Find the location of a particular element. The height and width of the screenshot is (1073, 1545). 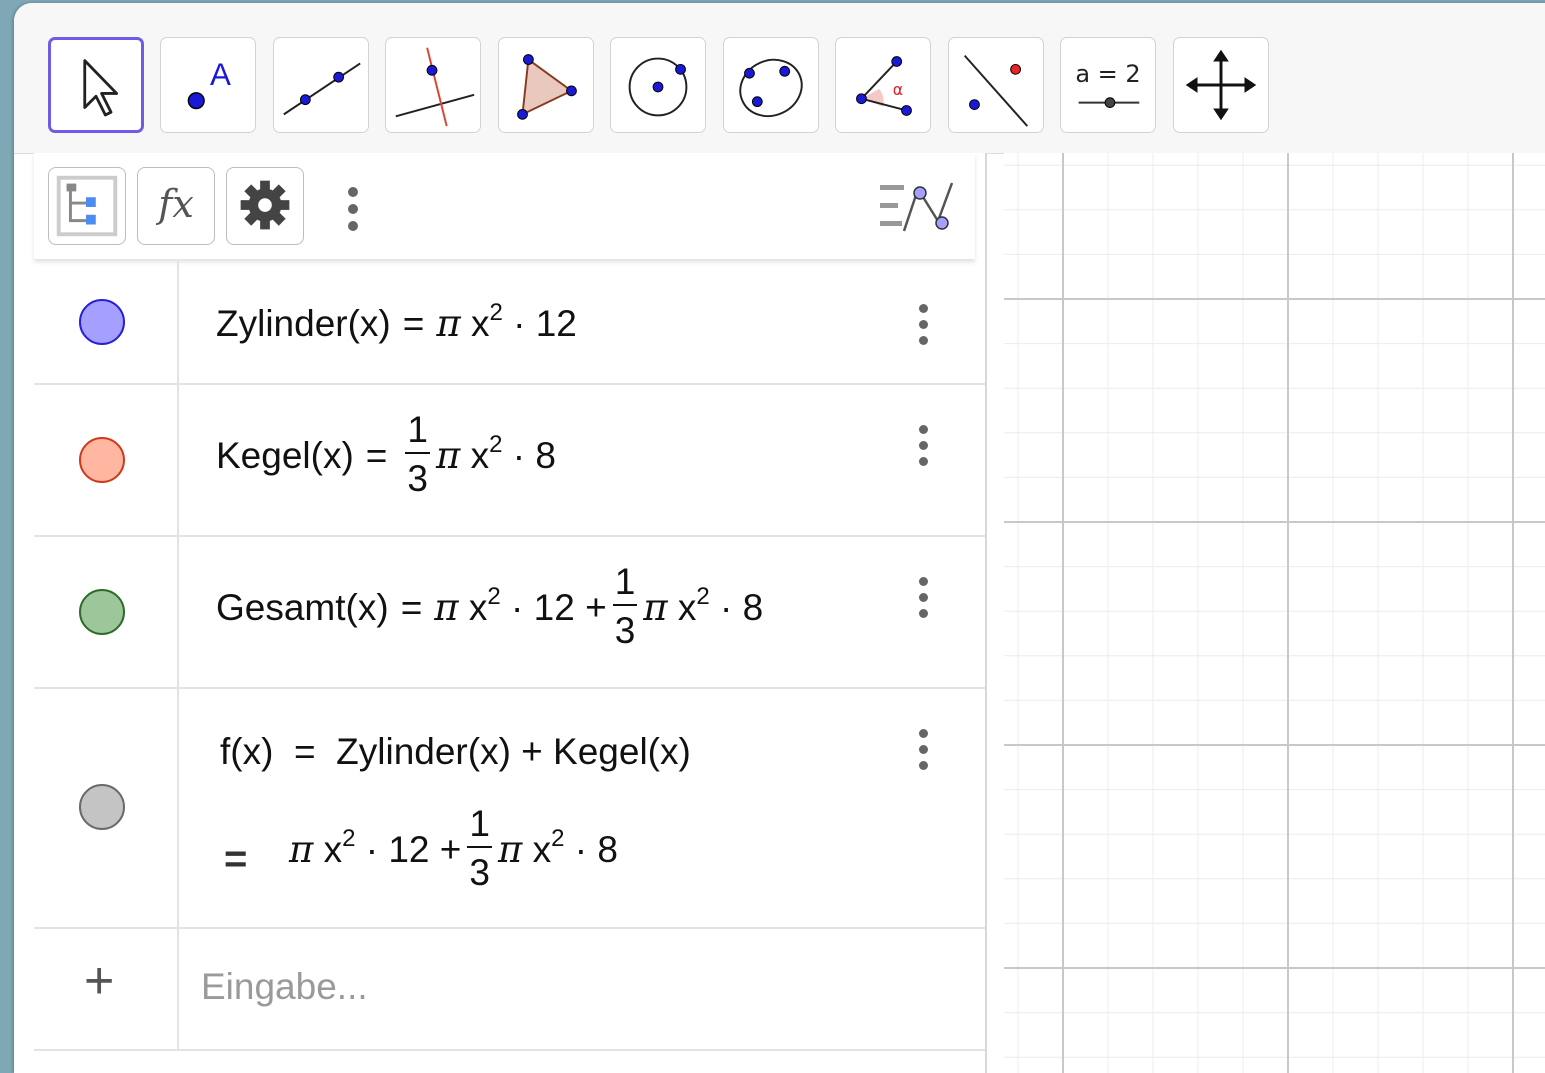

move-tool-button is located at coordinates (96, 85).